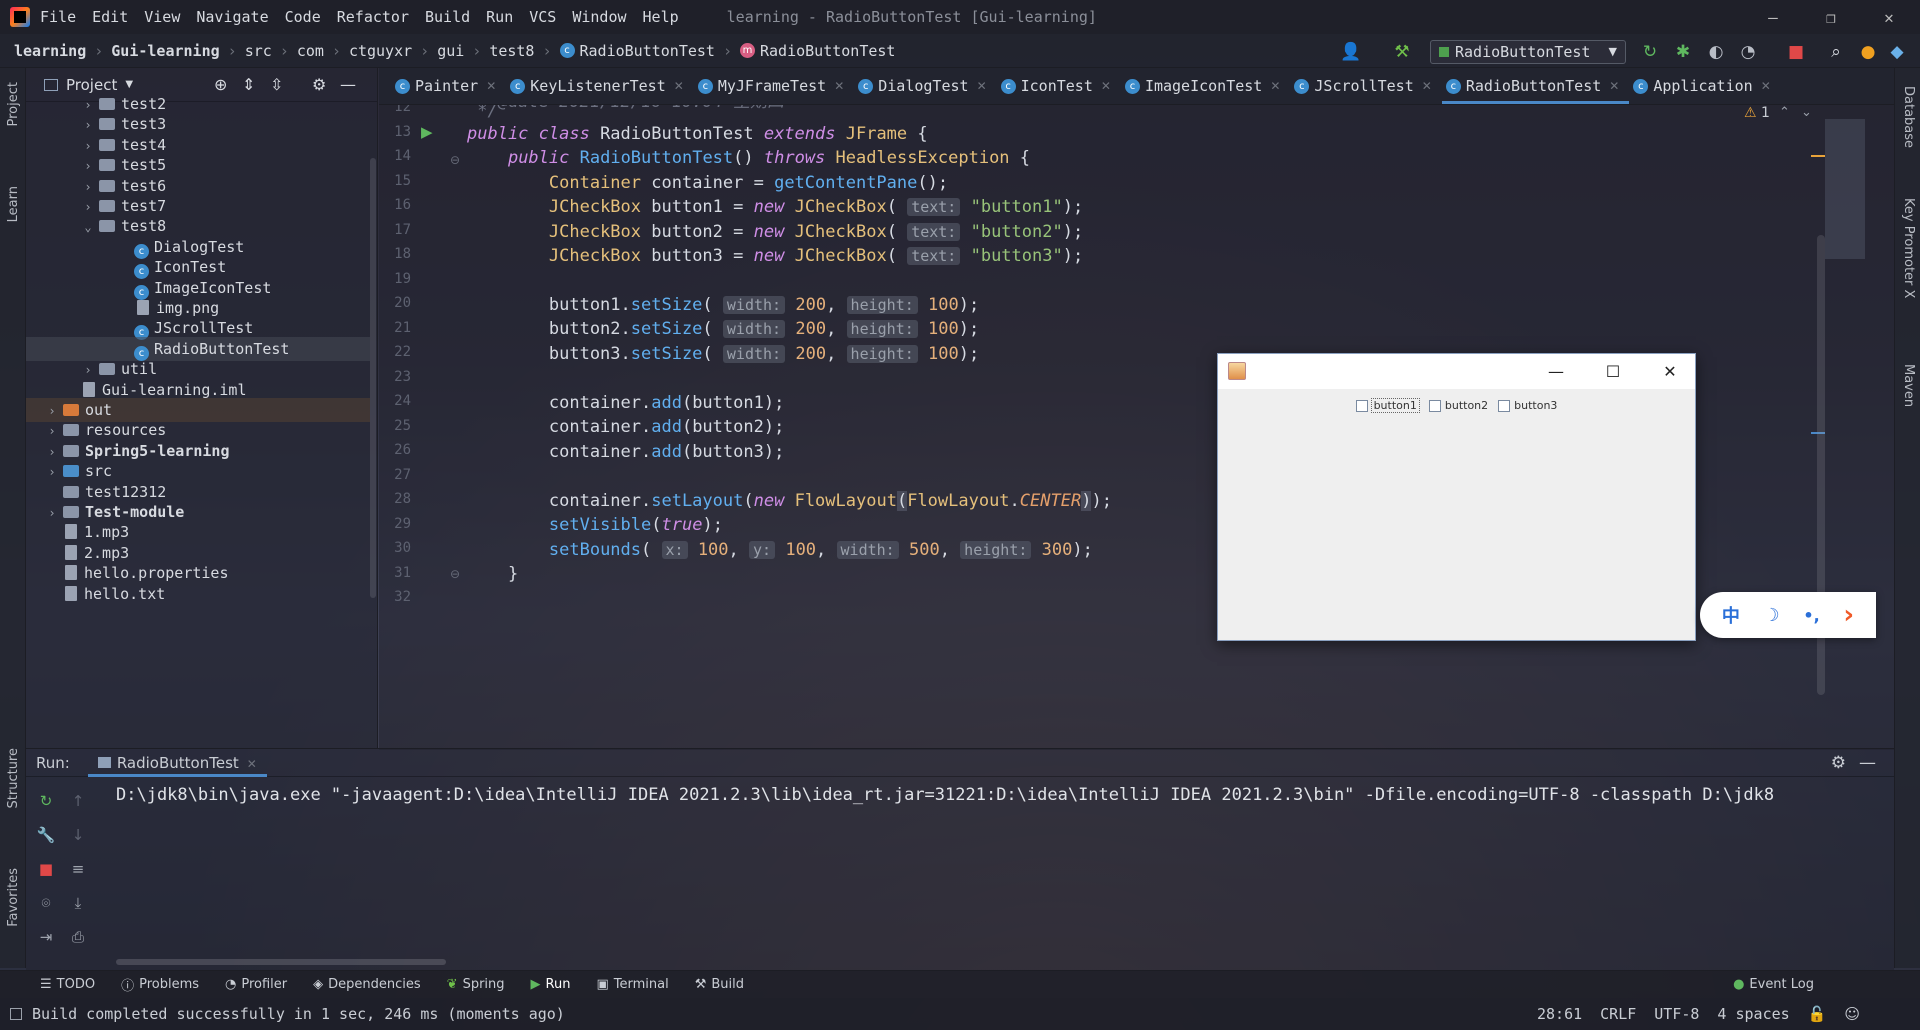 This screenshot has height=1030, width=1920. Describe the element at coordinates (1838, 763) in the screenshot. I see `gear-icon: ⚙` at that location.